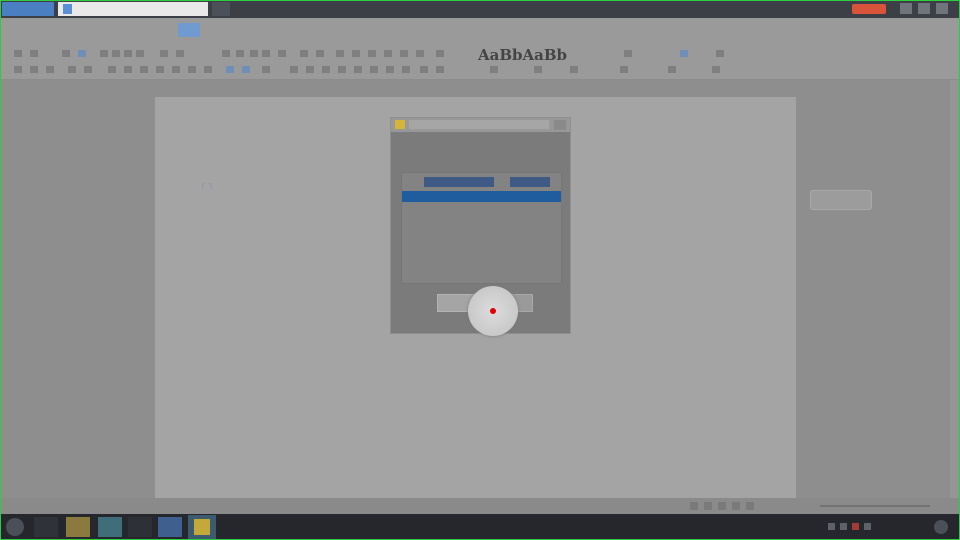 The width and height of the screenshot is (960, 540). Describe the element at coordinates (560, 125) in the screenshot. I see `dialog-close-icon` at that location.